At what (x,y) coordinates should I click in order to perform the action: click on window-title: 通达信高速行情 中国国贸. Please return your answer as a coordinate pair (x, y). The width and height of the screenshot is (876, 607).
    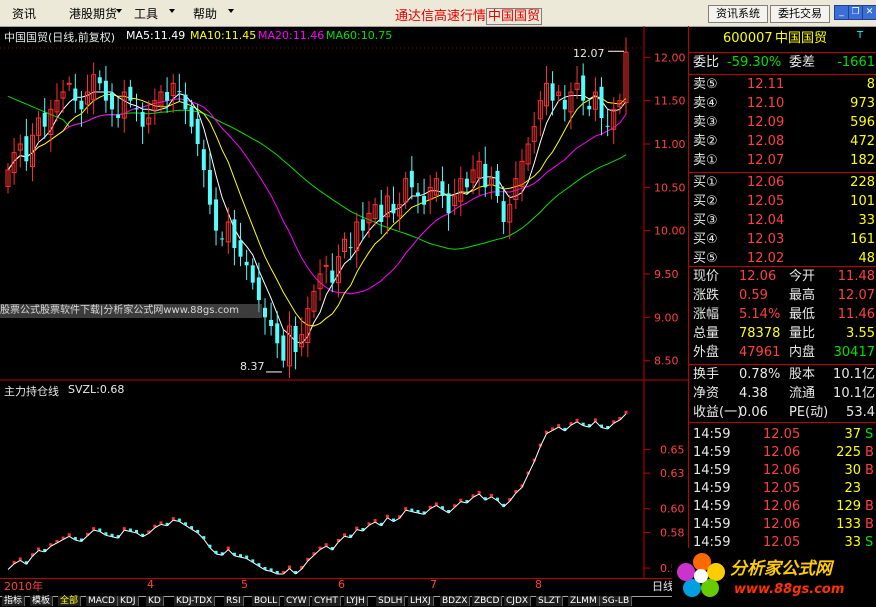
    Looking at the image, I should click on (469, 16).